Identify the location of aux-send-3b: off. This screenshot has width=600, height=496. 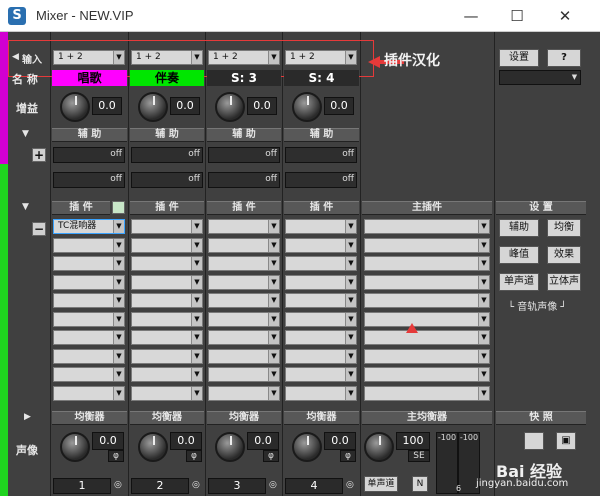
(244, 180).